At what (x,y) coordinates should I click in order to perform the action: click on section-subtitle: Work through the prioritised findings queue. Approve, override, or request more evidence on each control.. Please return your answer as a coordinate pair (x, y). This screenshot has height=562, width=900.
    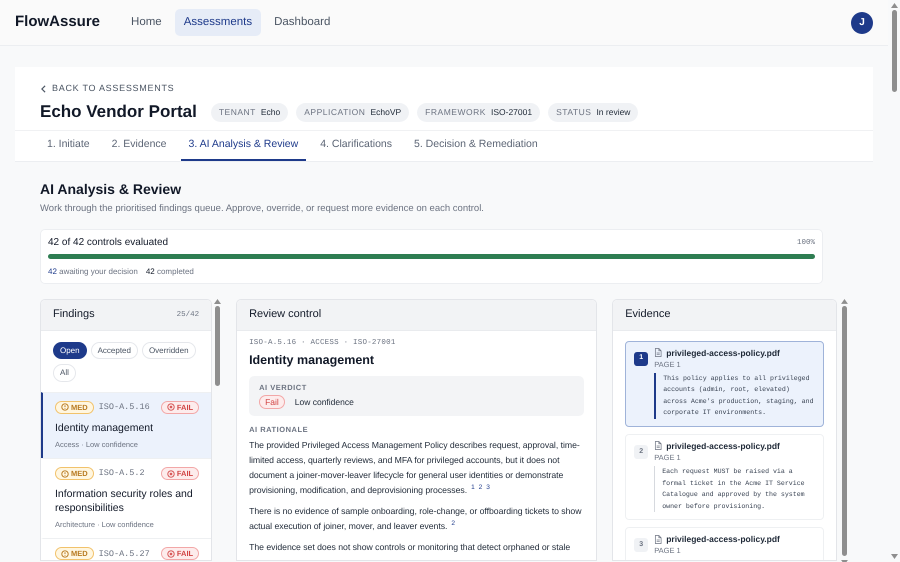
    Looking at the image, I should click on (262, 209).